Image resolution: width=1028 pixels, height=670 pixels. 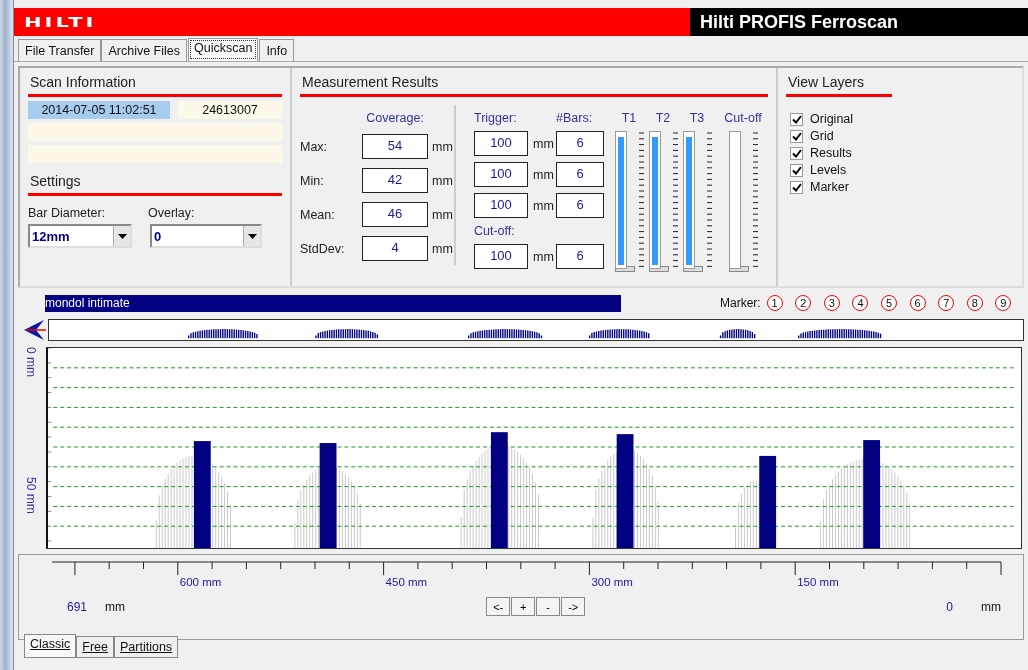 What do you see at coordinates (573, 606) in the screenshot?
I see `nav-button: ->` at bounding box center [573, 606].